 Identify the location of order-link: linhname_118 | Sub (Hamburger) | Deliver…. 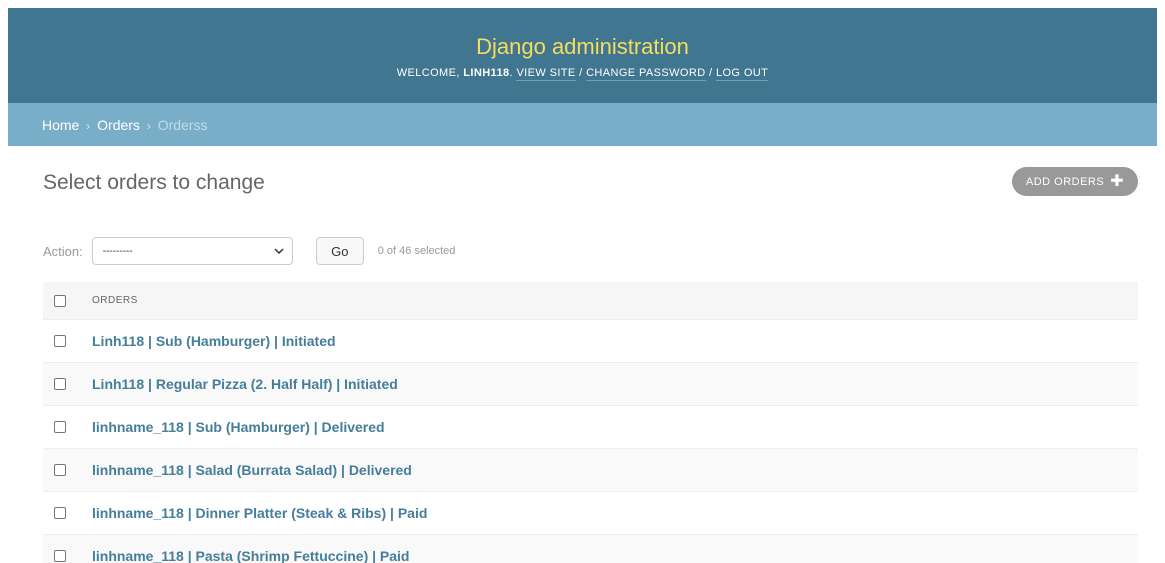
(238, 427).